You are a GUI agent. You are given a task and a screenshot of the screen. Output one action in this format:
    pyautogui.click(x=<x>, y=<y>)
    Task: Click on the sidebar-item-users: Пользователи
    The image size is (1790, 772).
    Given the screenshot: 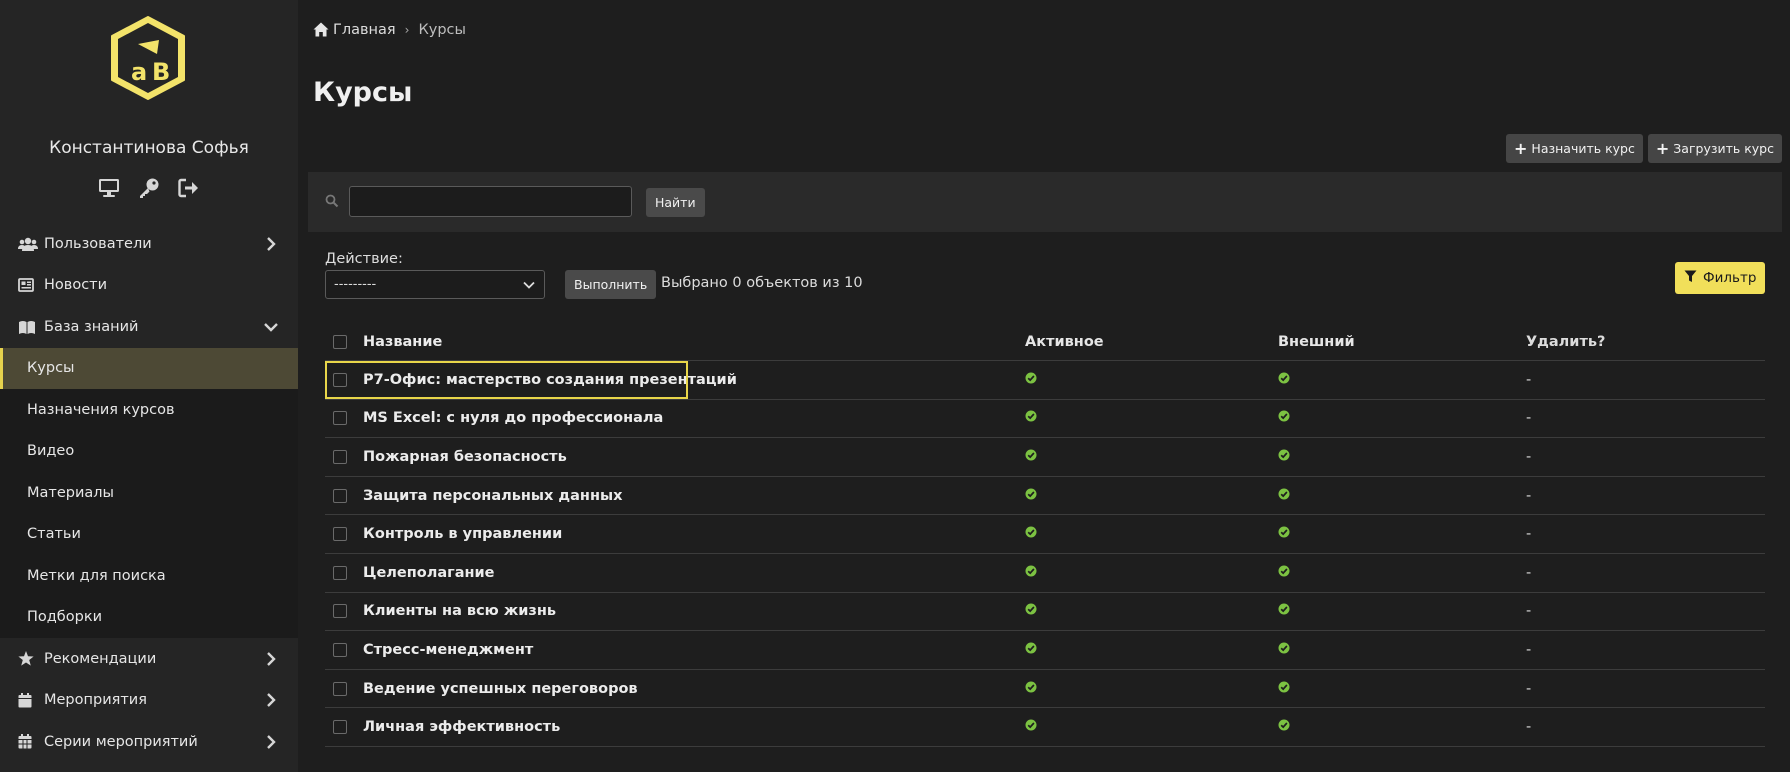 What is the action you would take?
    pyautogui.click(x=149, y=244)
    